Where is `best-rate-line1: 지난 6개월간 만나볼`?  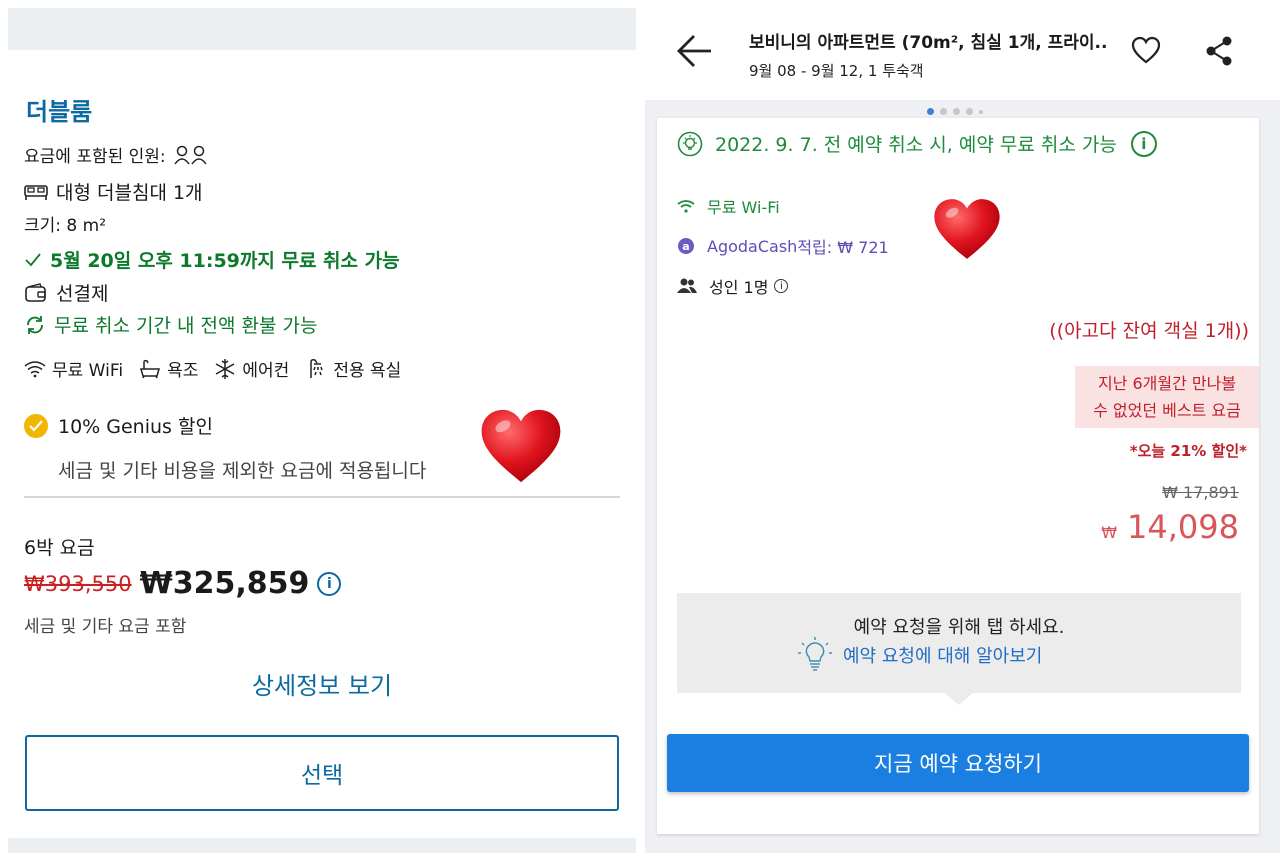 best-rate-line1: 지난 6개월간 만나볼 is located at coordinates (1167, 383).